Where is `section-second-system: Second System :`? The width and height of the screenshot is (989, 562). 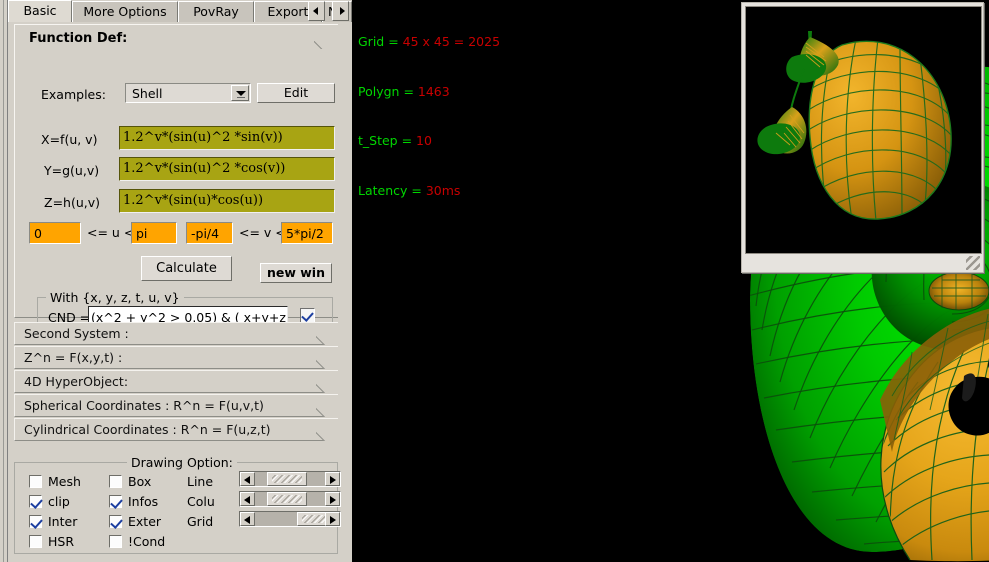
section-second-system: Second System : is located at coordinates (176, 333).